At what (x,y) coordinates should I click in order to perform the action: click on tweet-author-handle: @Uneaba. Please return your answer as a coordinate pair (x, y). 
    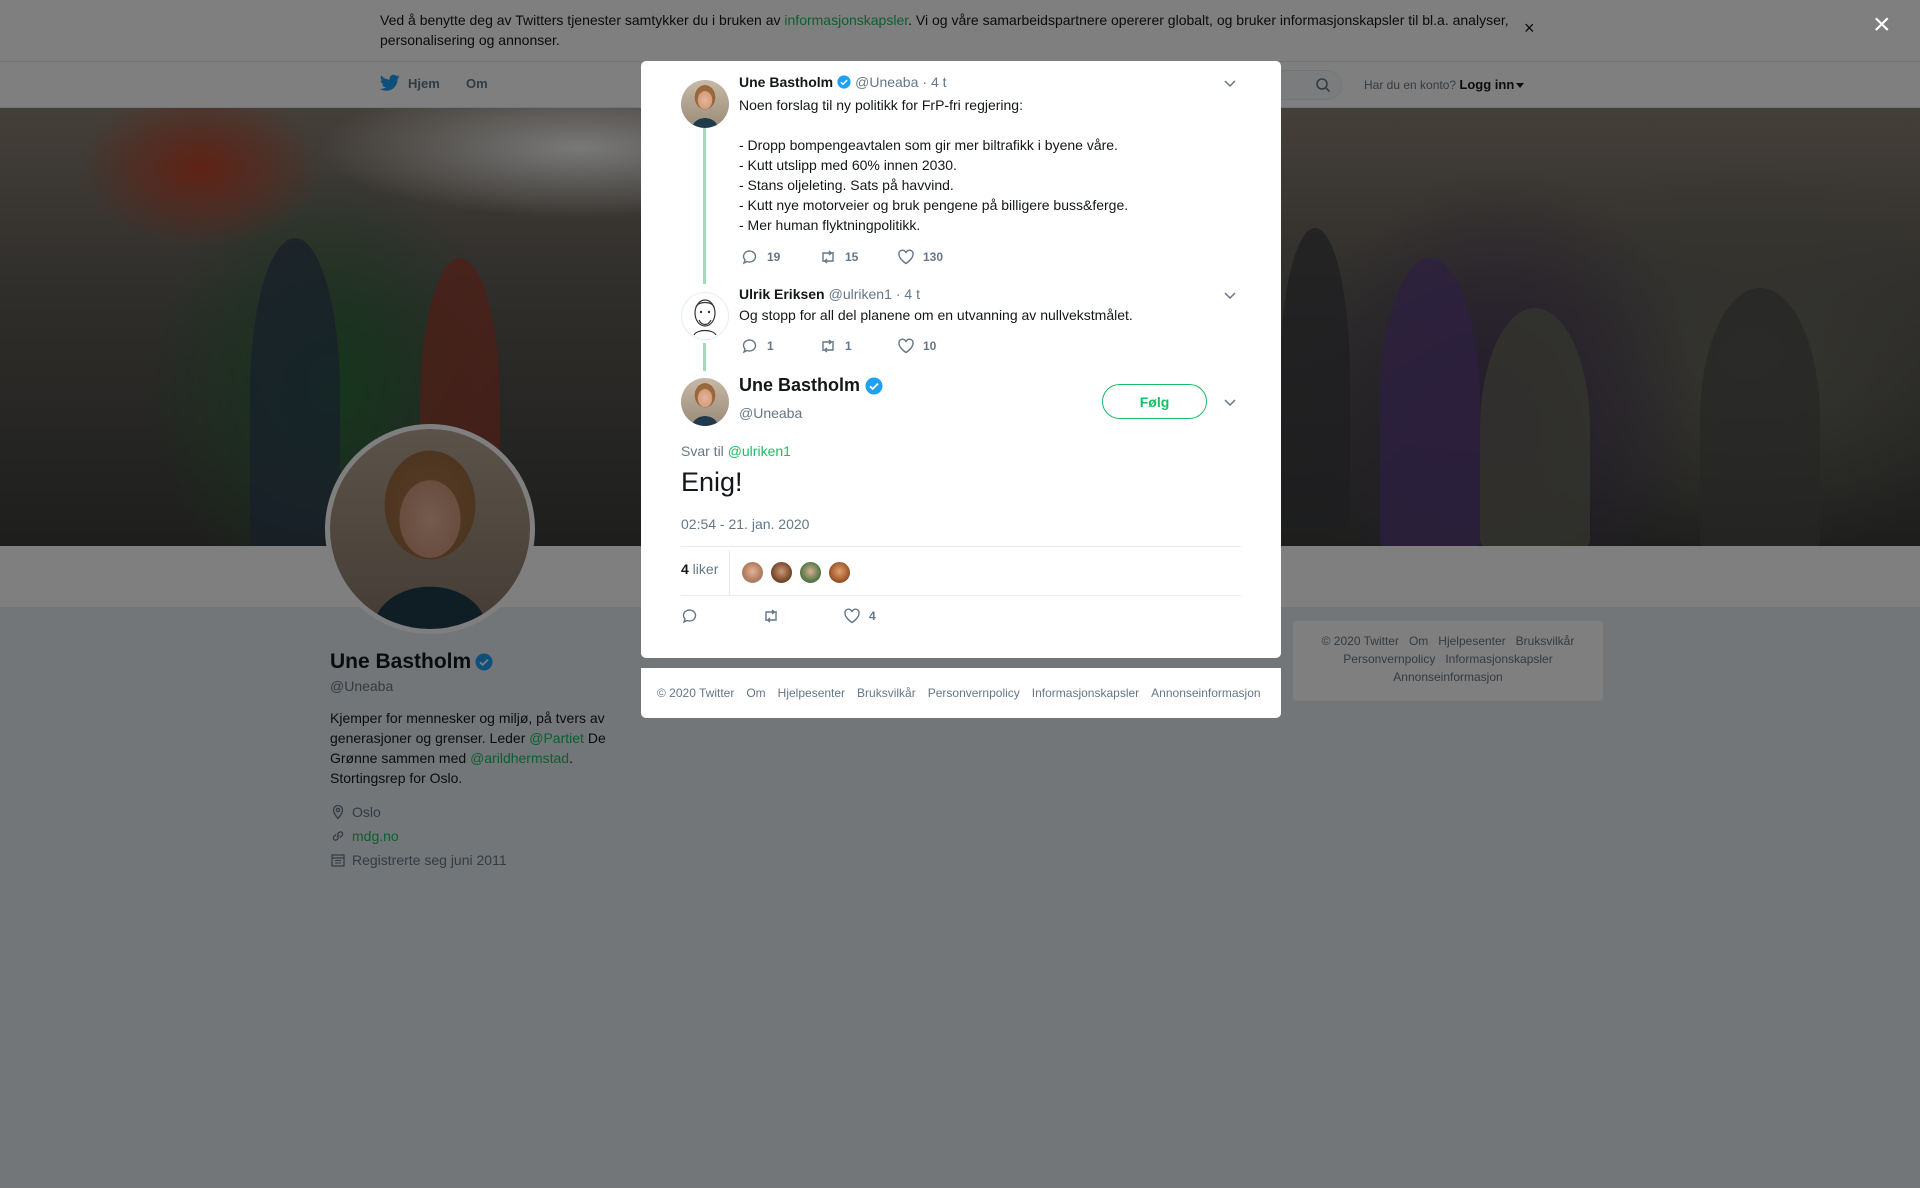
    Looking at the image, I should click on (886, 82).